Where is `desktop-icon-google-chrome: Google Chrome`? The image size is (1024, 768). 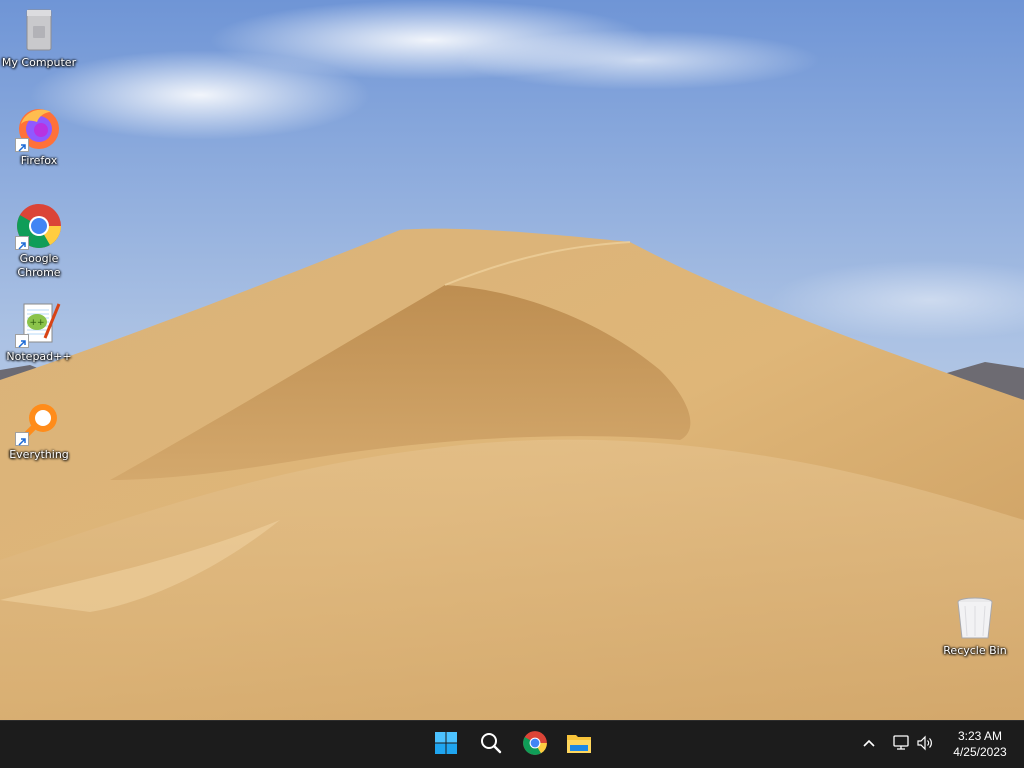
desktop-icon-google-chrome: Google Chrome is located at coordinates (39, 241).